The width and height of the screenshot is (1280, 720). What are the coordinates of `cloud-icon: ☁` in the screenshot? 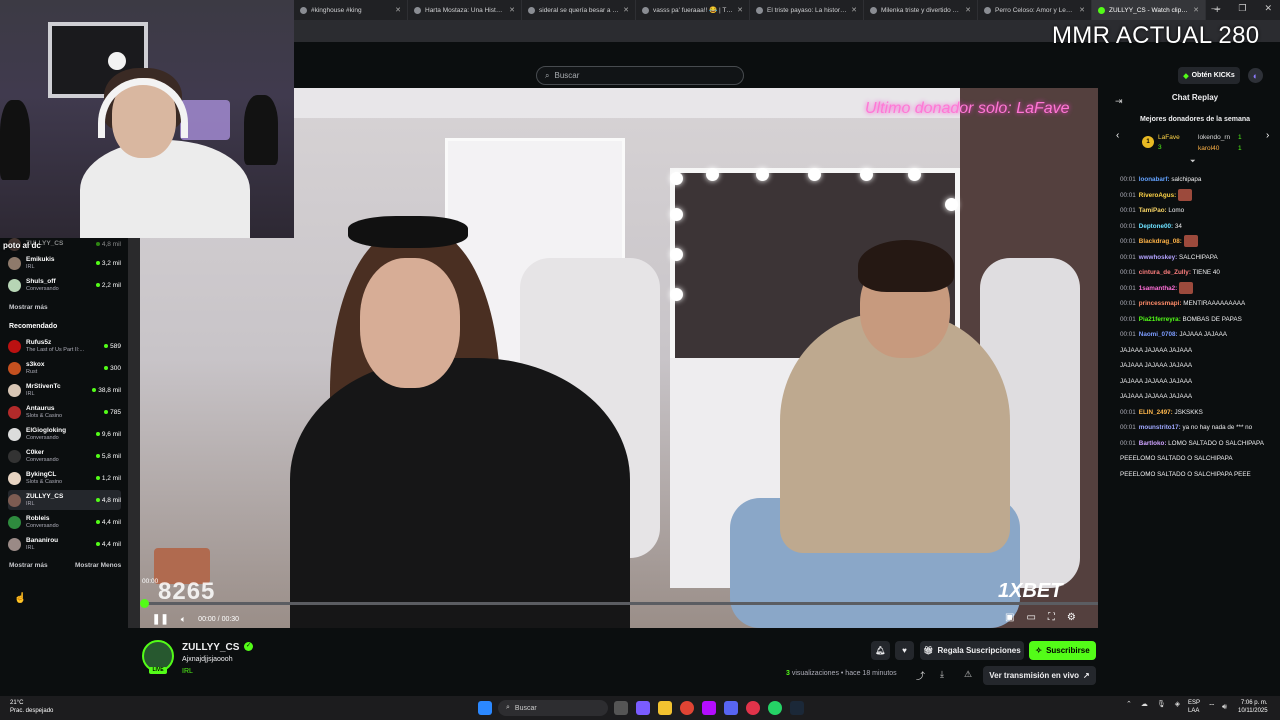 It's located at (1144, 704).